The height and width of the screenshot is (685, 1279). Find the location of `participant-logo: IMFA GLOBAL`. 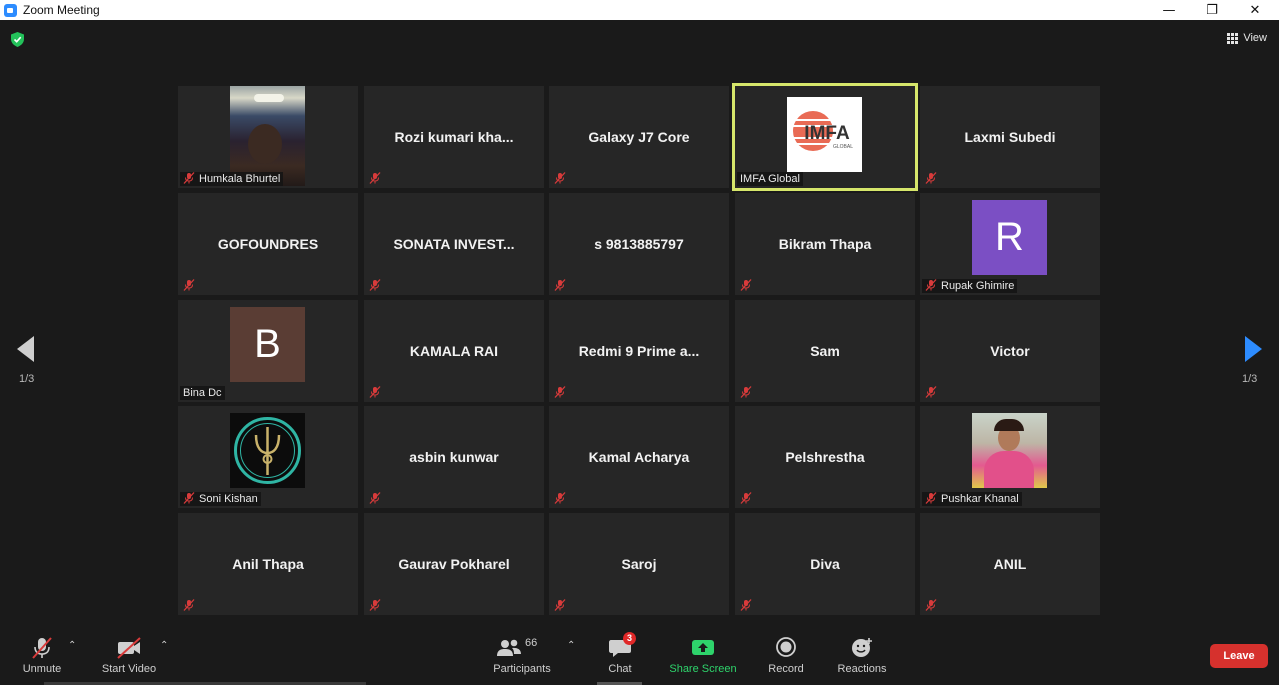

participant-logo: IMFA GLOBAL is located at coordinates (824, 134).